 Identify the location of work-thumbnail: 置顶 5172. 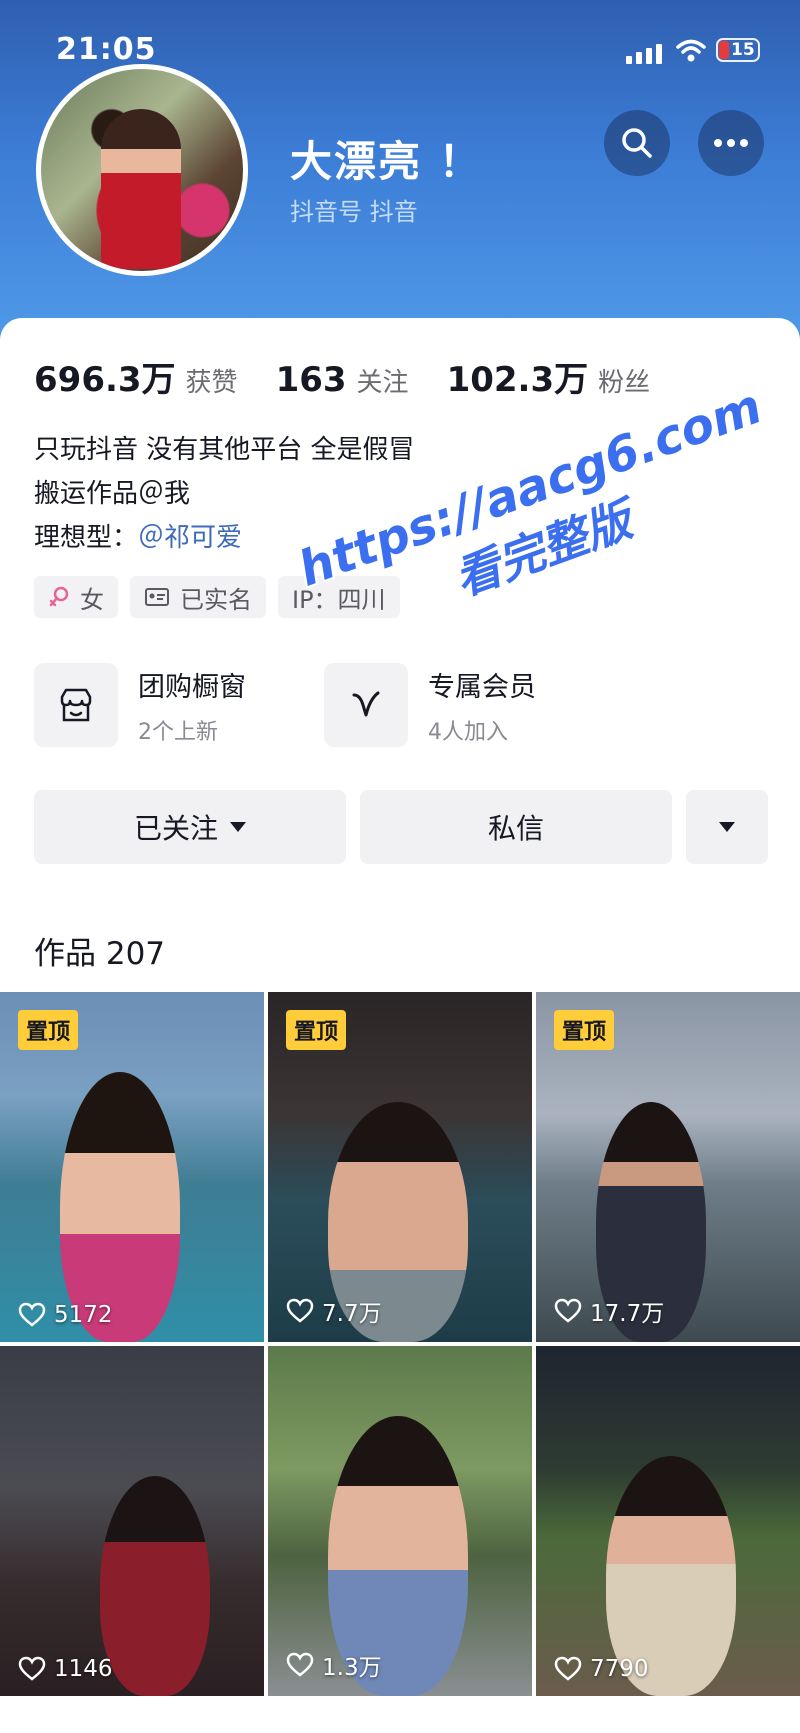
(132, 1167).